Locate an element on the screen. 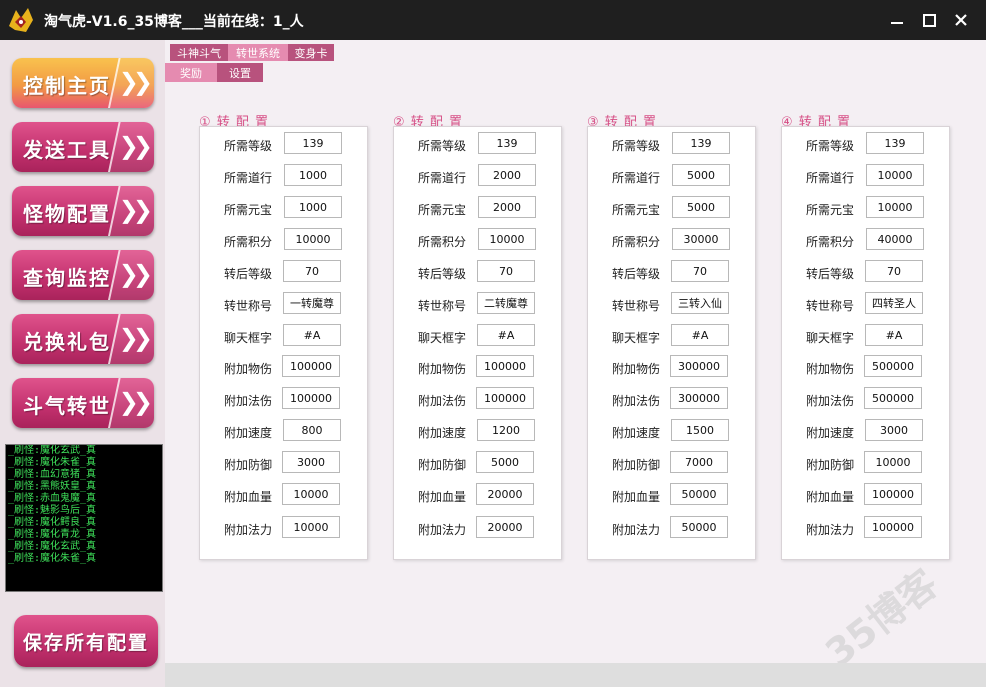 The image size is (986, 687). double-chevron-right-icon: ❯❯ is located at coordinates (135, 274).